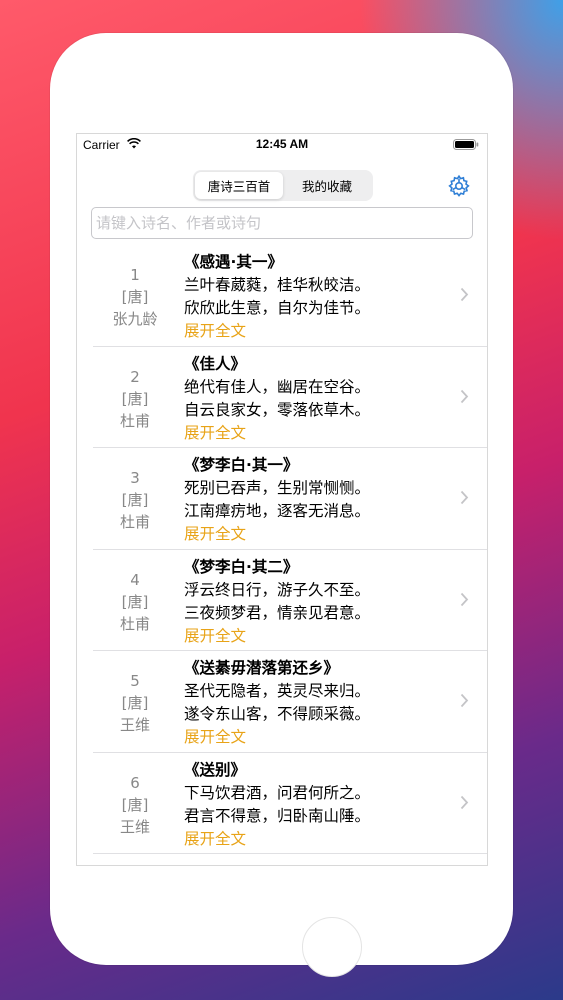 Image resolution: width=563 pixels, height=1000 pixels. Describe the element at coordinates (277, 792) in the screenshot. I see `poem-line: 下马饮君酒，问君何所之。` at that location.